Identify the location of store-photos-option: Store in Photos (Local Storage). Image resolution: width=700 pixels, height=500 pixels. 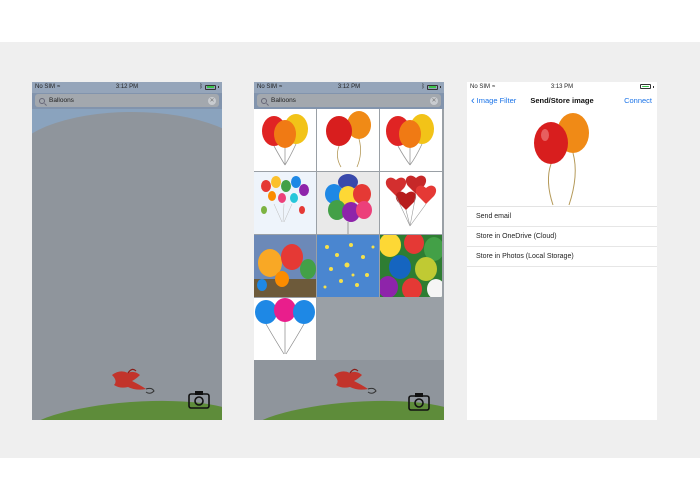
(562, 257).